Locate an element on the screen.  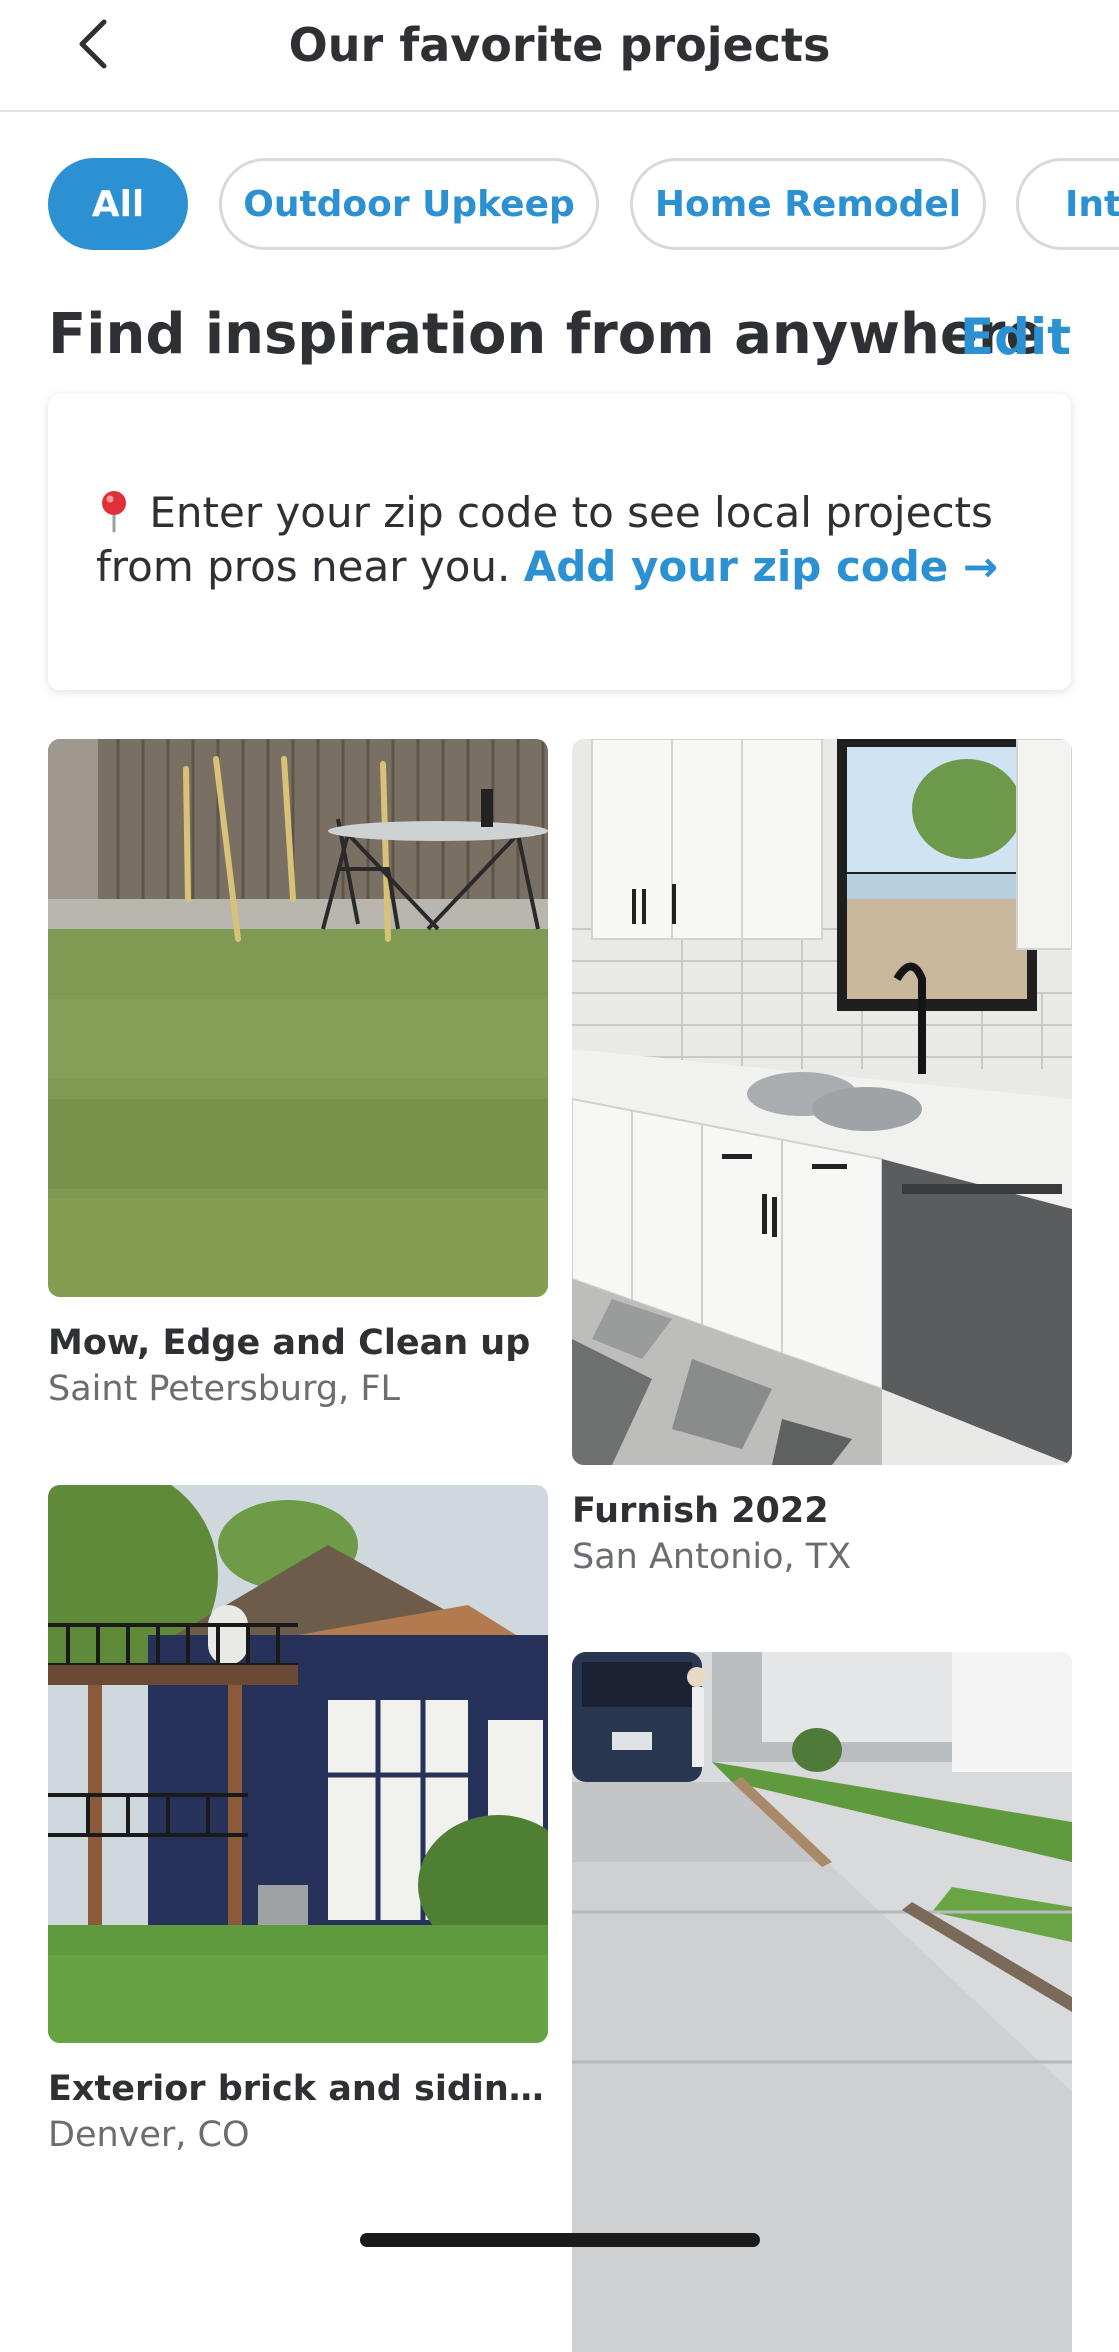
category-filter-row: All Outdoor Upkeep Home Remodel Inte is located at coordinates (559, 206).